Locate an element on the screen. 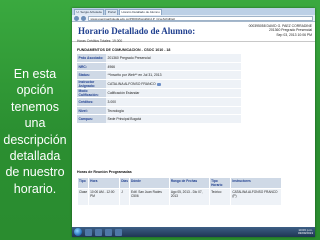 Image resolution: width=320 pixels, height=240 pixels. taskbar-clock: 10:06 p.m. 03/09/2013 is located at coordinates (305, 232).